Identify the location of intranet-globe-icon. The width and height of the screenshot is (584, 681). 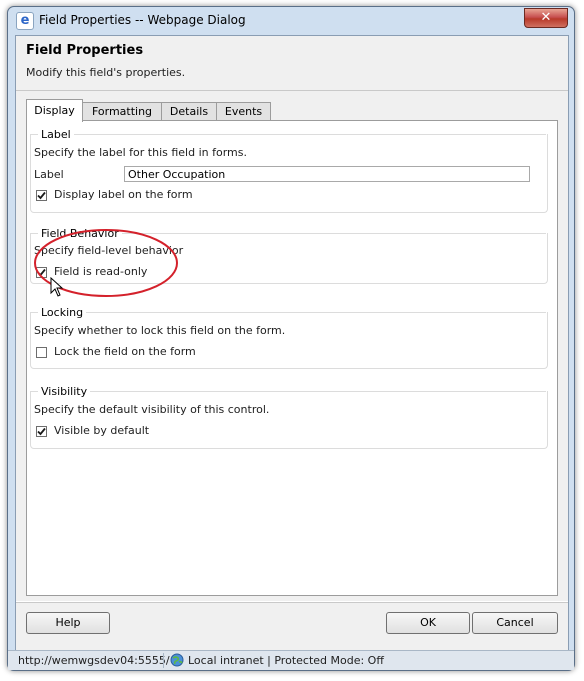
(177, 660).